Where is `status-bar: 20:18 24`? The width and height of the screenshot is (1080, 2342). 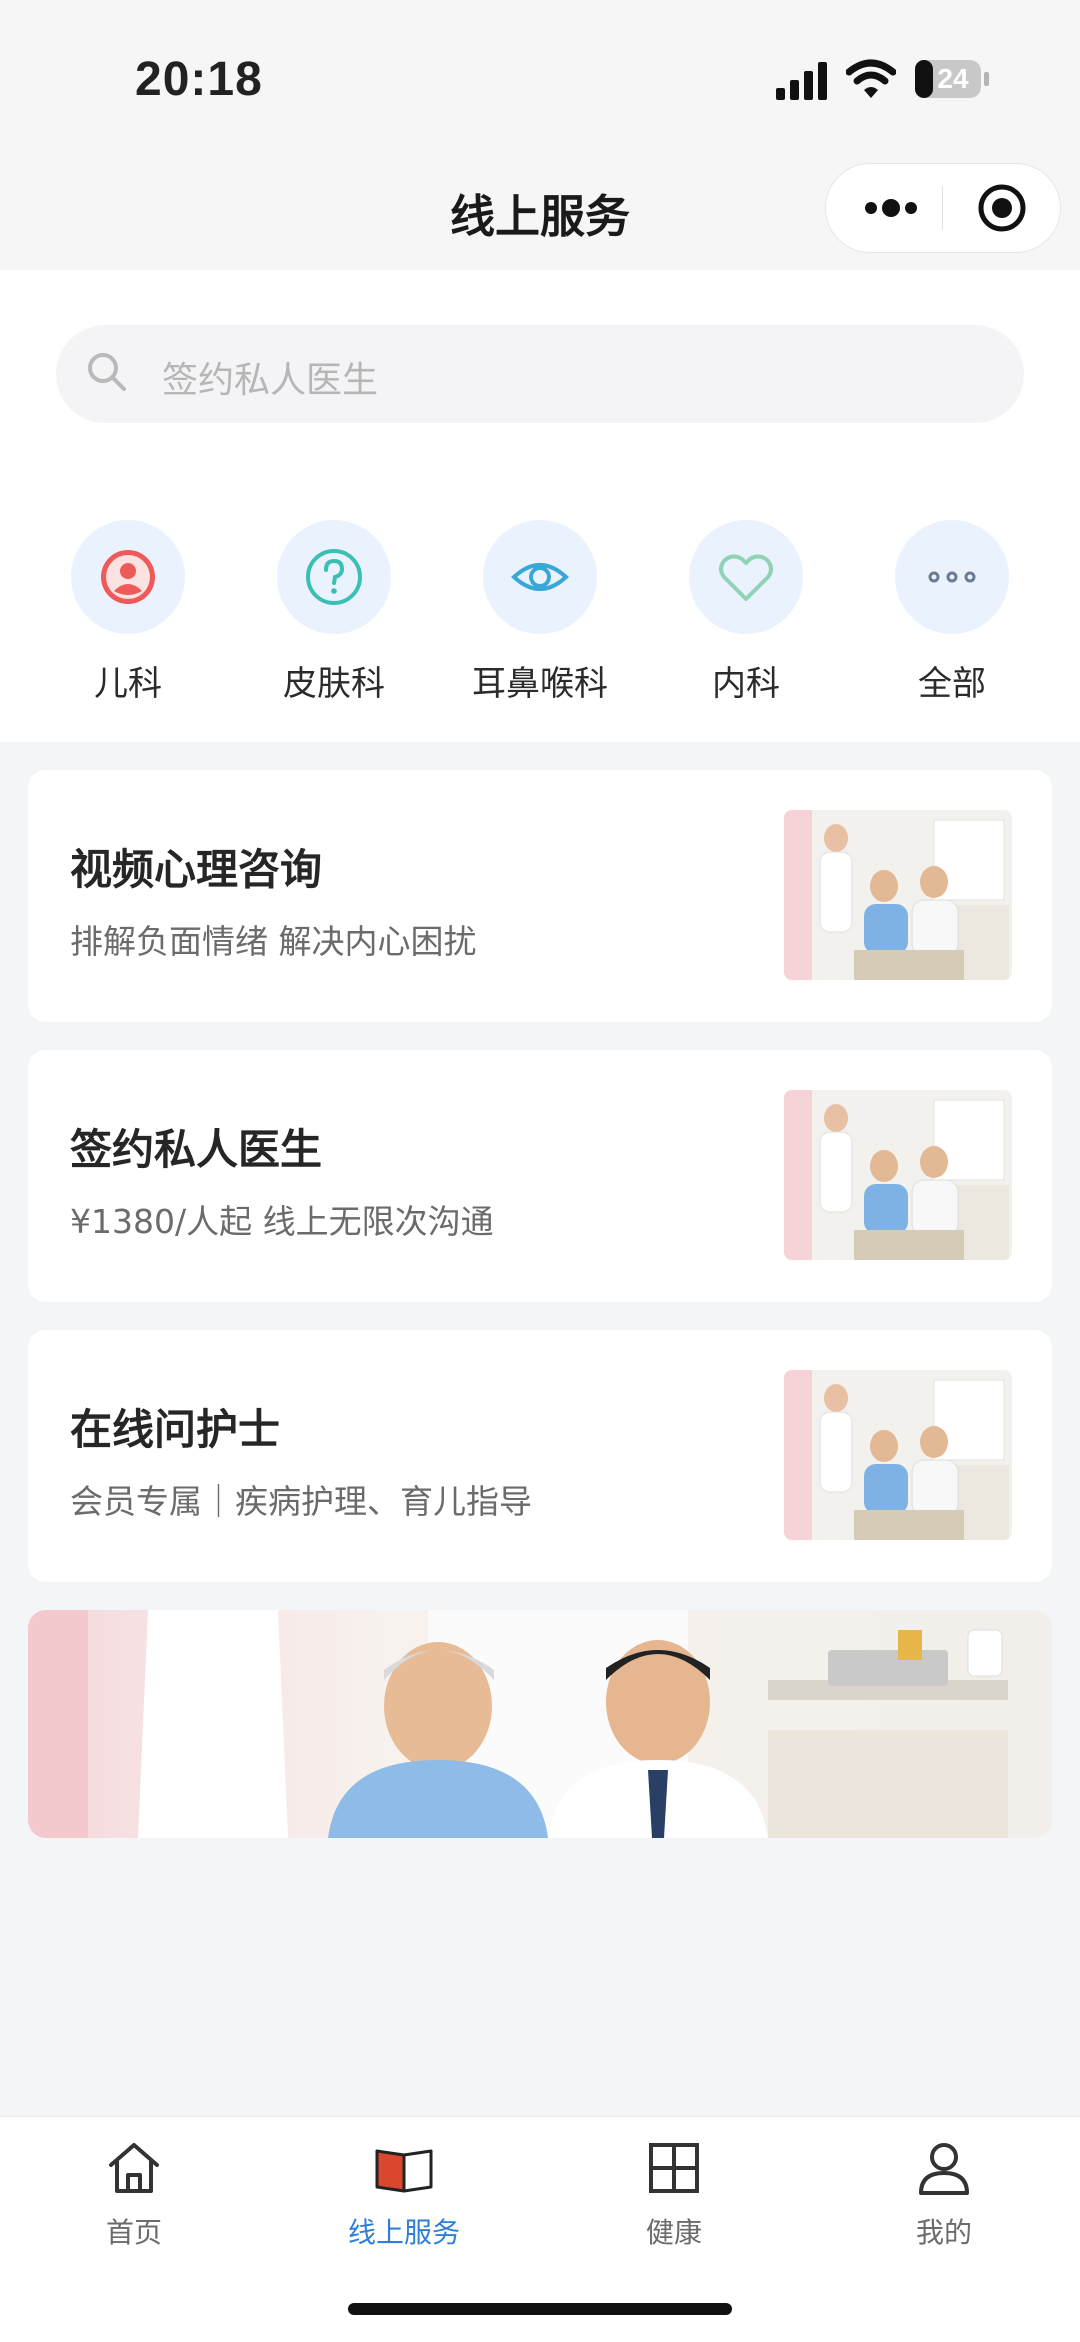
status-bar: 20:18 24 is located at coordinates (540, 75).